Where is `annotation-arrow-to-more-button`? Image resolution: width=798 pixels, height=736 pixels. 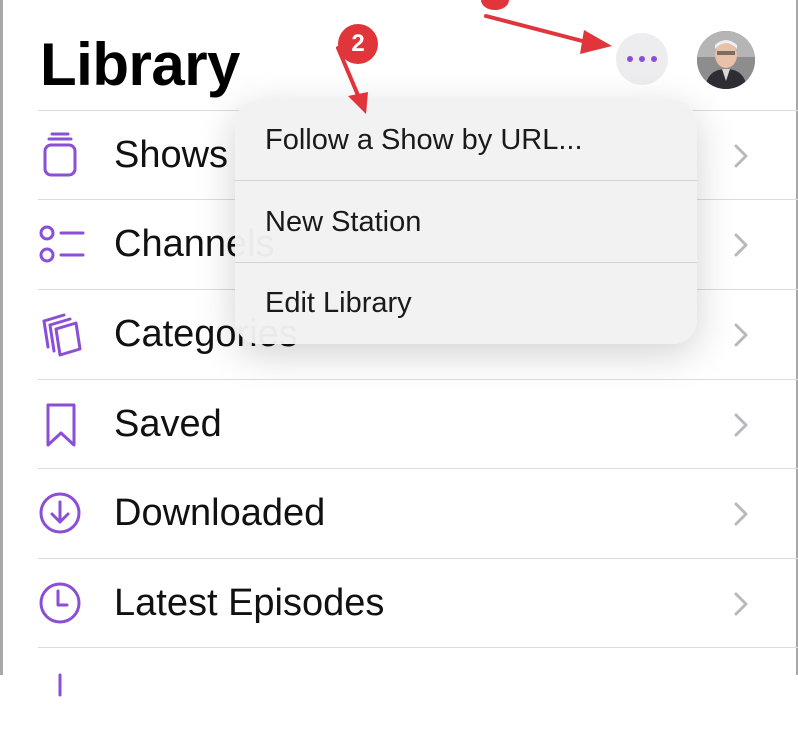
annotation-arrow-to-more-button is located at coordinates (548, 34).